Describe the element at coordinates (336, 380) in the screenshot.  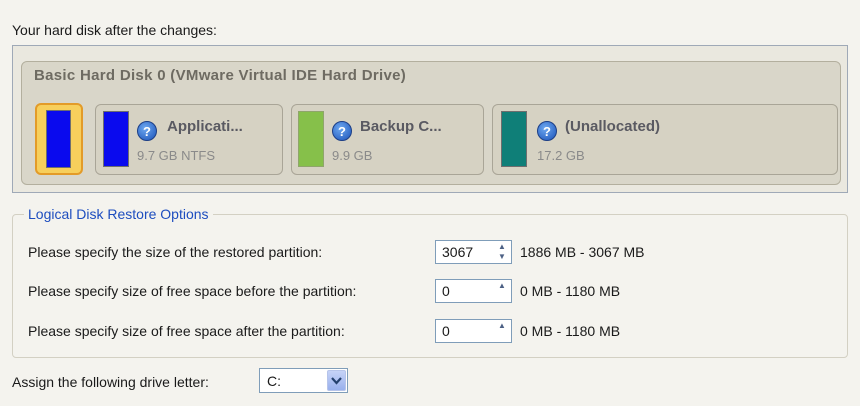
I see `chevron-down-icon` at that location.